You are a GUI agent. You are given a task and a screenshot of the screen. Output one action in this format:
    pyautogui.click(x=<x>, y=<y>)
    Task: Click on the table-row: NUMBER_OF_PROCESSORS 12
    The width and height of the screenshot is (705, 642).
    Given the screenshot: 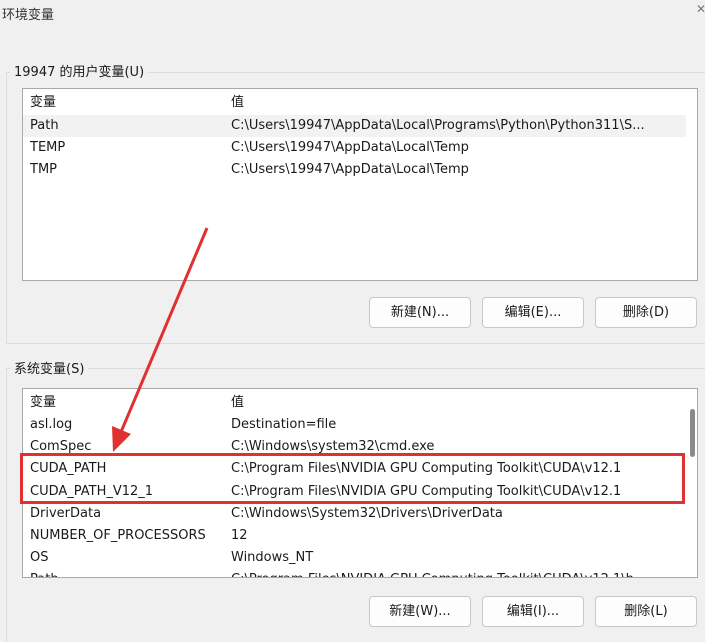 What is the action you would take?
    pyautogui.click(x=354, y=536)
    